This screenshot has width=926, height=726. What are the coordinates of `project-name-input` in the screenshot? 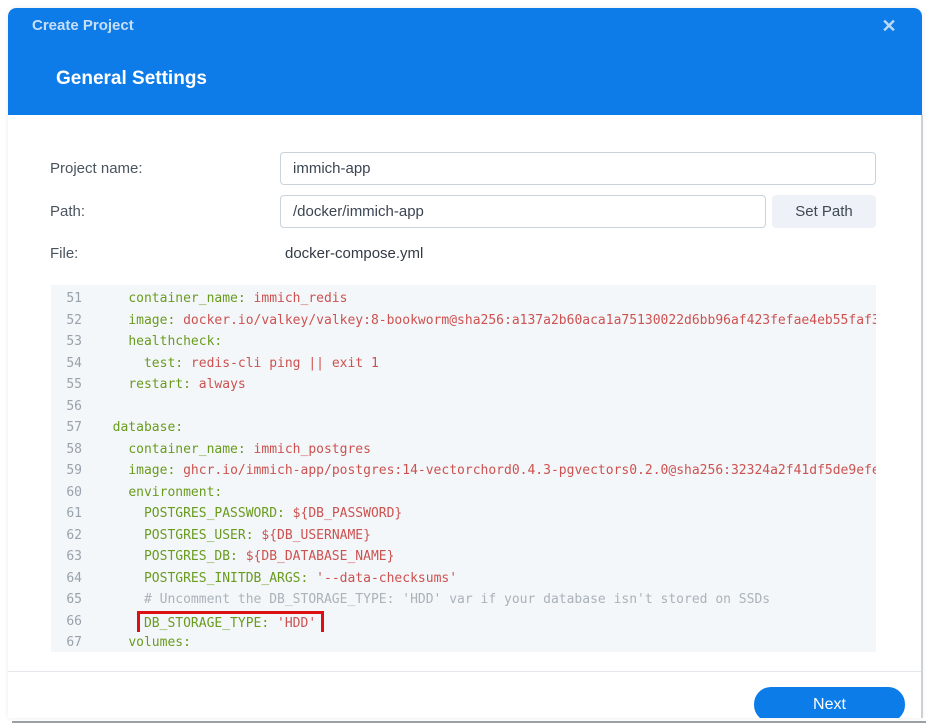 It's located at (578, 168).